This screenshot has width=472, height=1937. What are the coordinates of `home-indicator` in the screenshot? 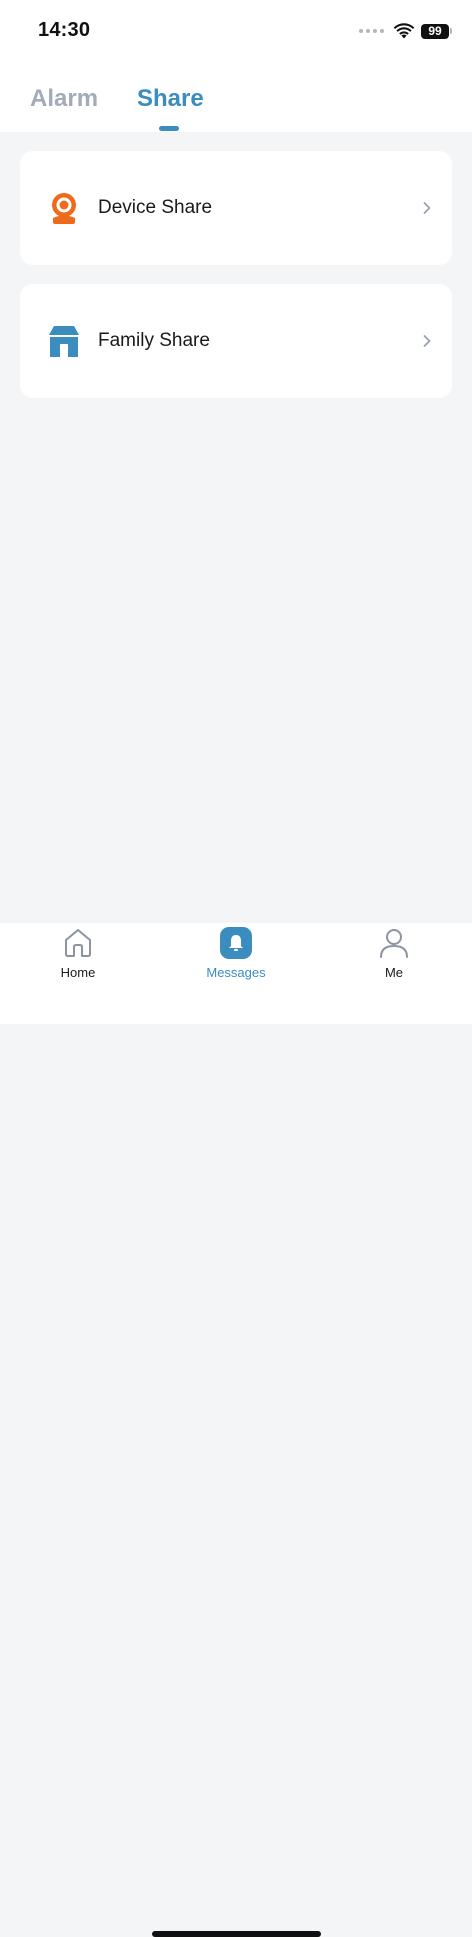 It's located at (236, 1934).